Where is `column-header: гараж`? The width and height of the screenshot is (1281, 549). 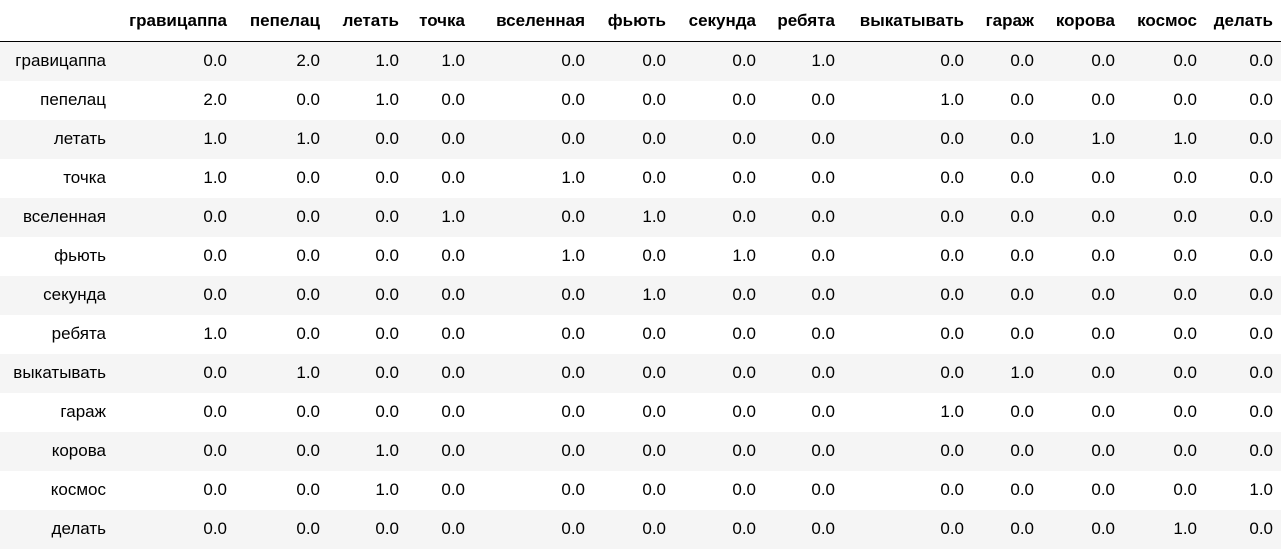 column-header: гараж is located at coordinates (1007, 21).